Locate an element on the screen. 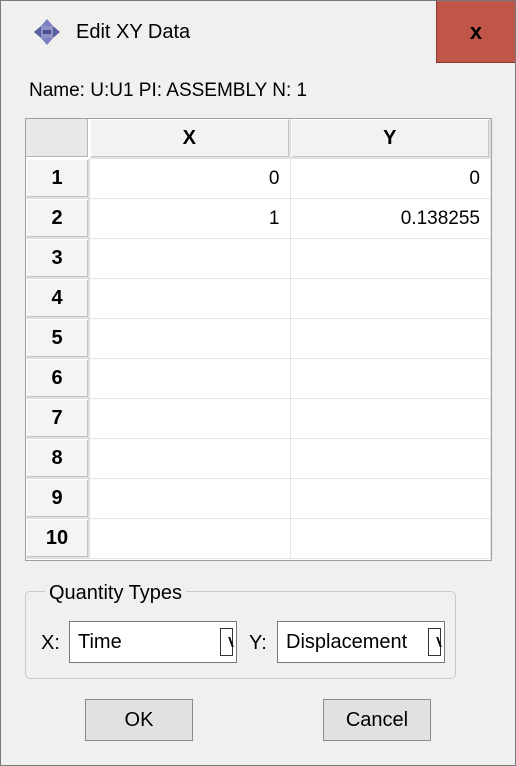  cell-y: 0.138255 is located at coordinates (390, 219).